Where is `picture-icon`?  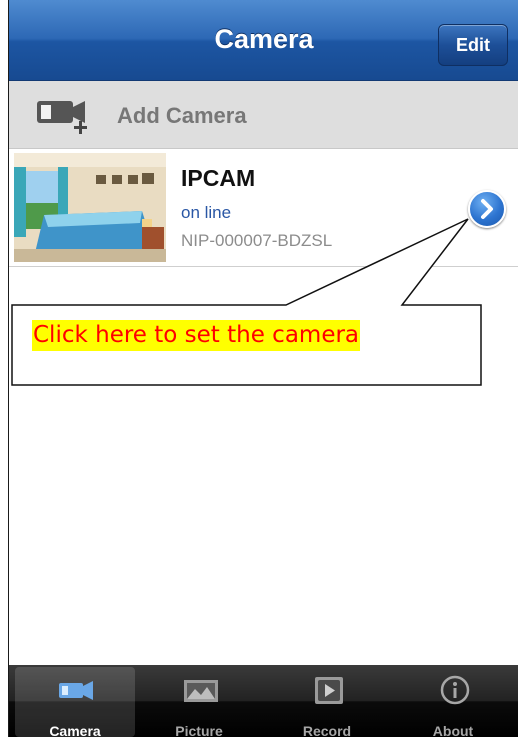 picture-icon is located at coordinates (201, 691).